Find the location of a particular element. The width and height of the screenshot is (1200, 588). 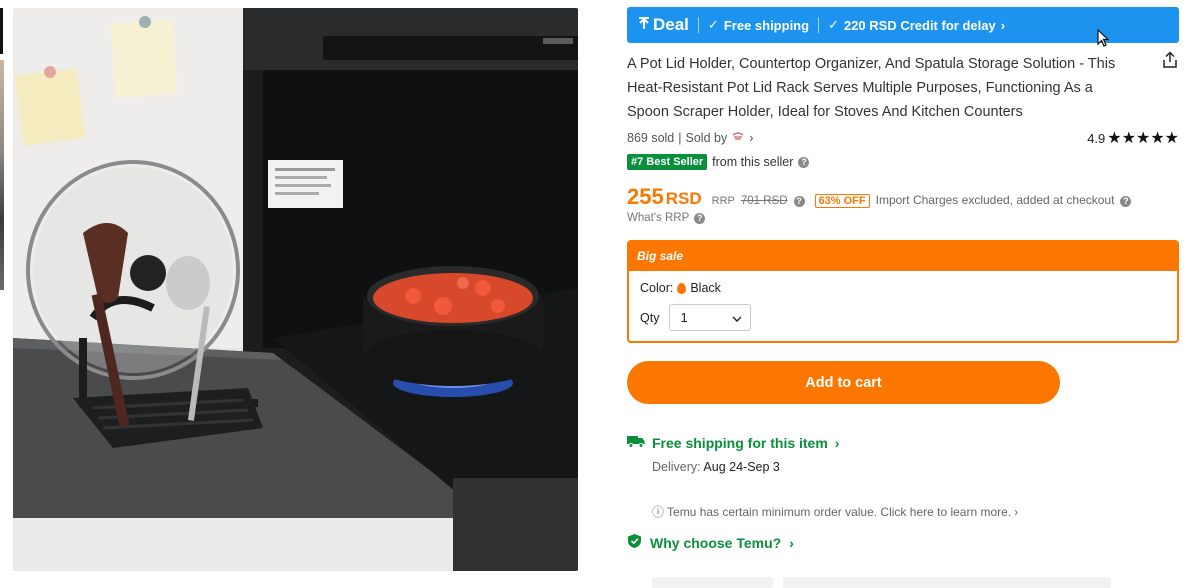

variant-options: Color: Black Qty 1 is located at coordinates (903, 306).